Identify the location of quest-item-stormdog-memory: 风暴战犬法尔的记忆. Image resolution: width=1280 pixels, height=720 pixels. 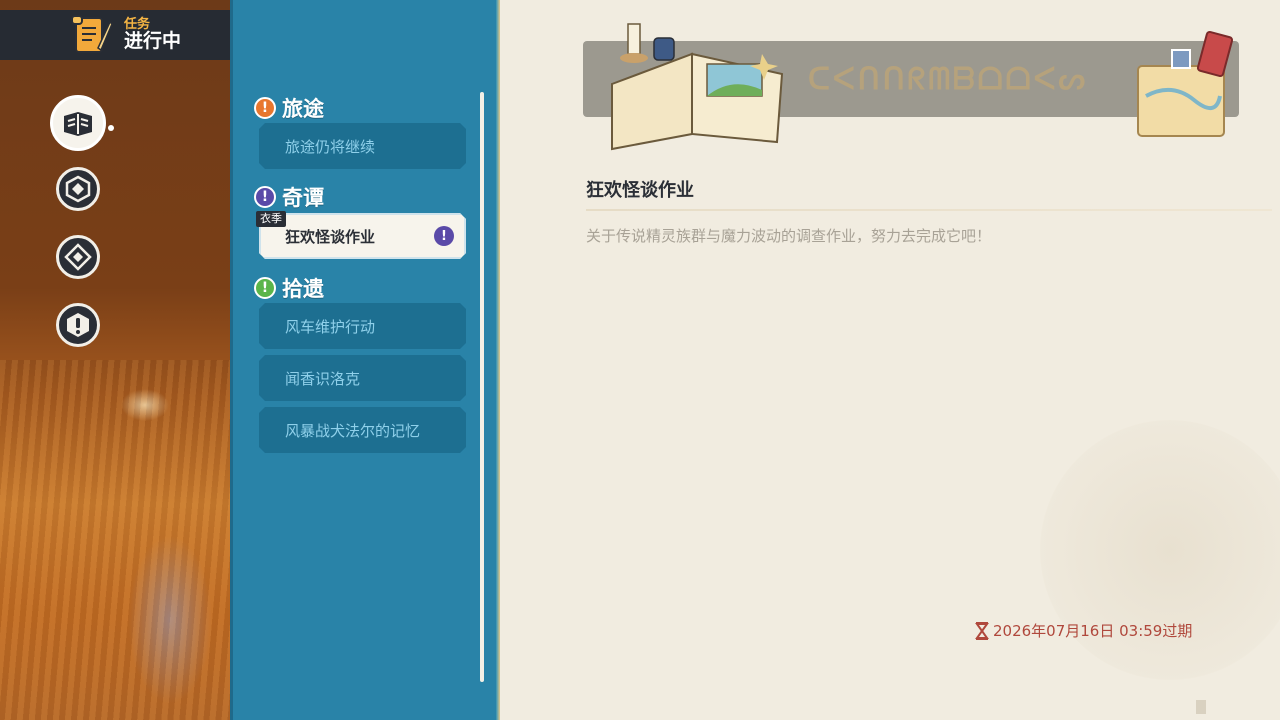
(362, 430).